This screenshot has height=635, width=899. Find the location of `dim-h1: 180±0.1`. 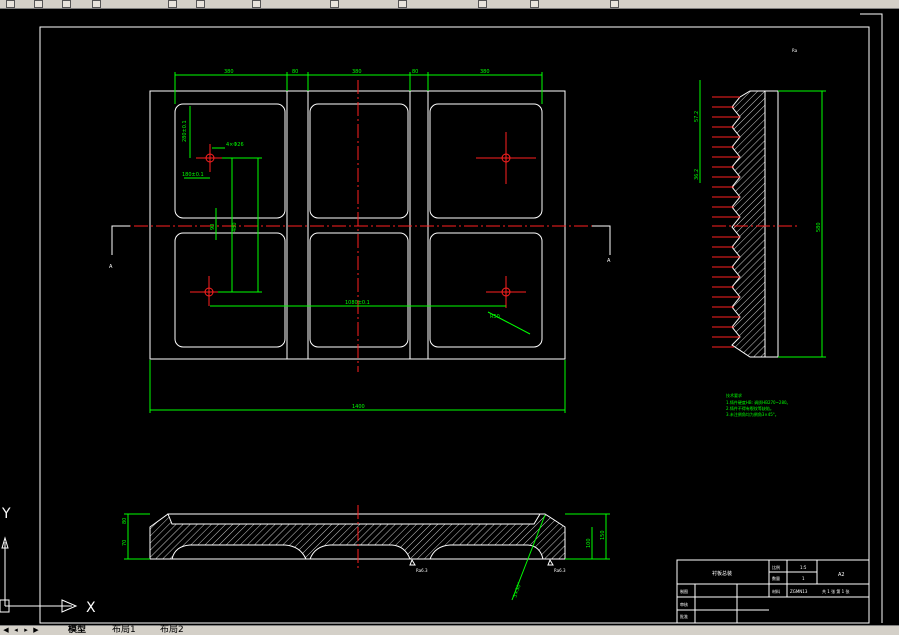

dim-h1: 180±0.1 is located at coordinates (193, 175).